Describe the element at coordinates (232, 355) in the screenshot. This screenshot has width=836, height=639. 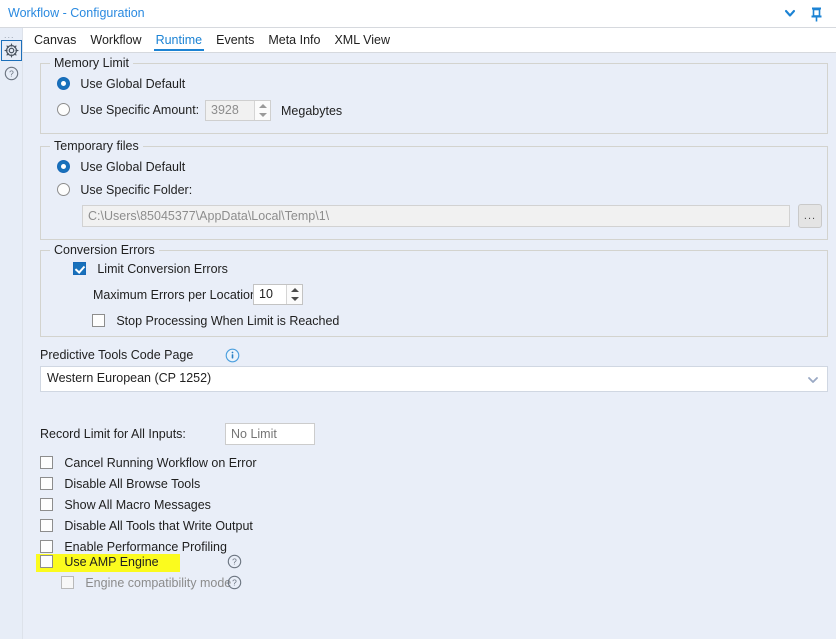
I see `info-circle-icon` at that location.